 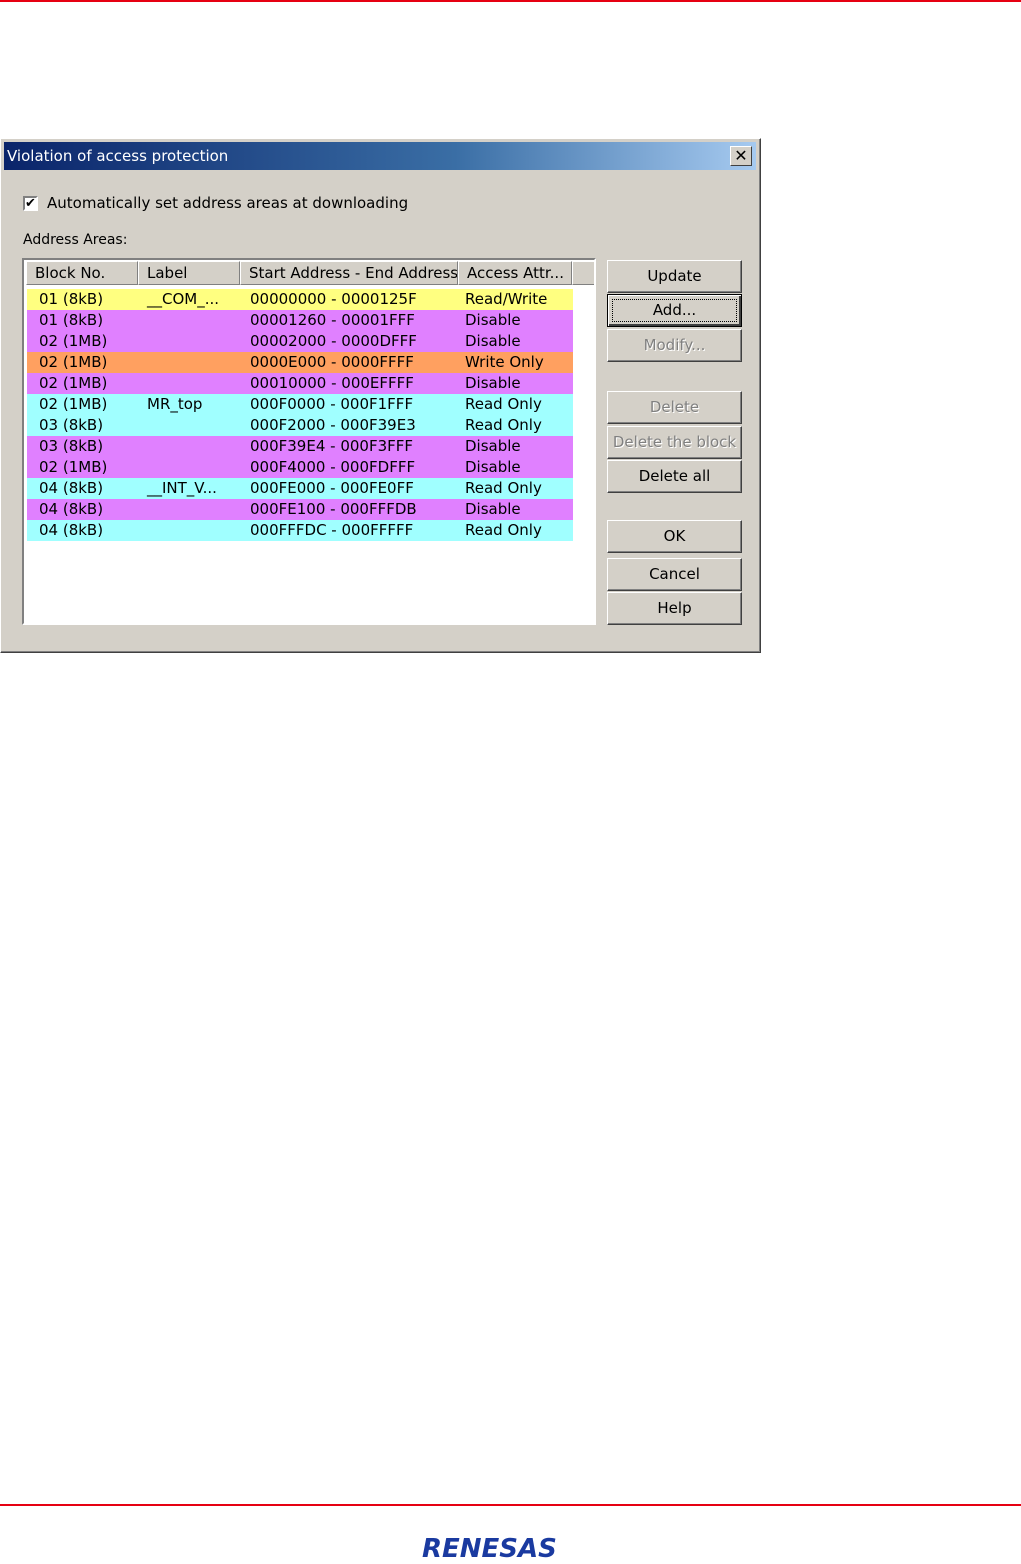 I want to click on table-row: 04 (8kB) 000FE100 - 000FFFDB Disable, so click(x=300, y=509).